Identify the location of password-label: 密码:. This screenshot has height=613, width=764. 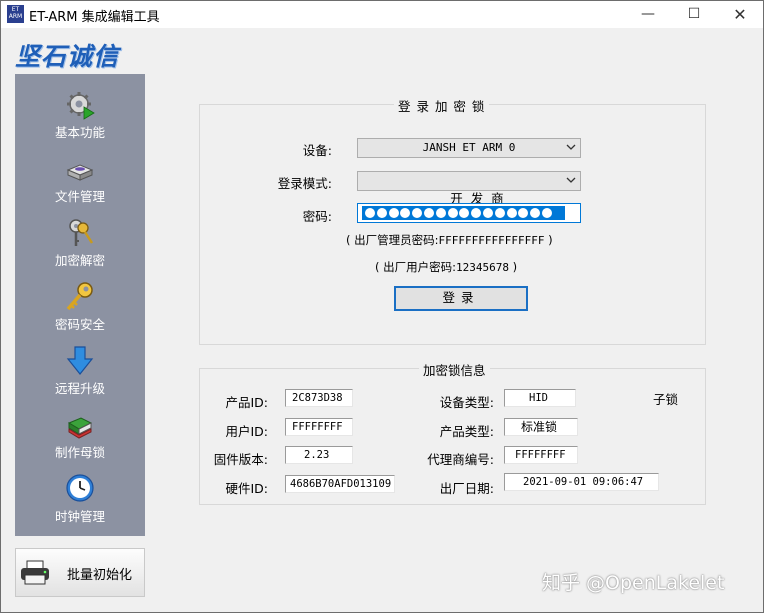
(317, 216).